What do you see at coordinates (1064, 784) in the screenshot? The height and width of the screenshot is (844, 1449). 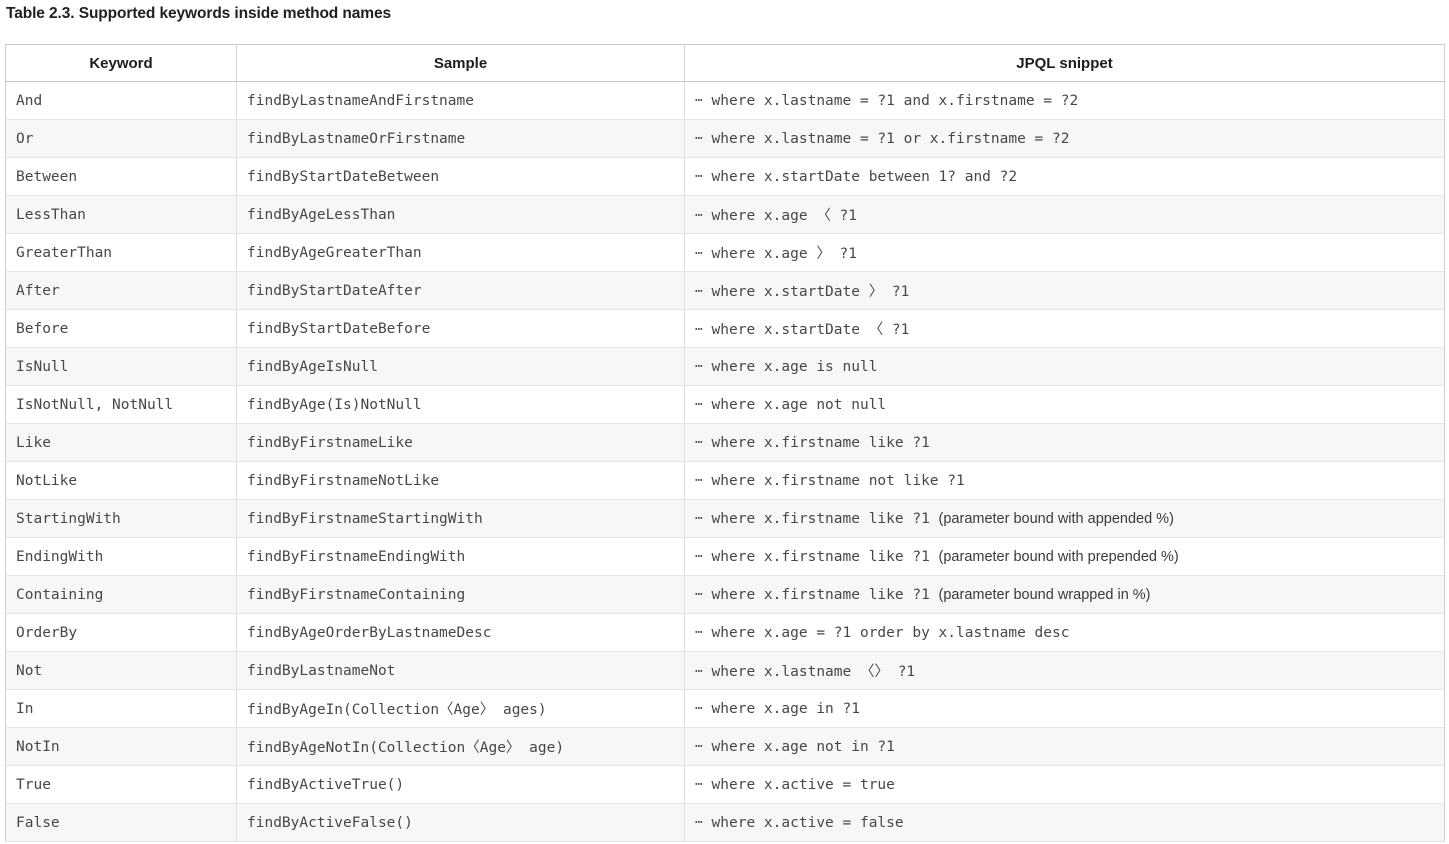 I see `cell-jpql-snippet: ⋯ where x.active = true` at bounding box center [1064, 784].